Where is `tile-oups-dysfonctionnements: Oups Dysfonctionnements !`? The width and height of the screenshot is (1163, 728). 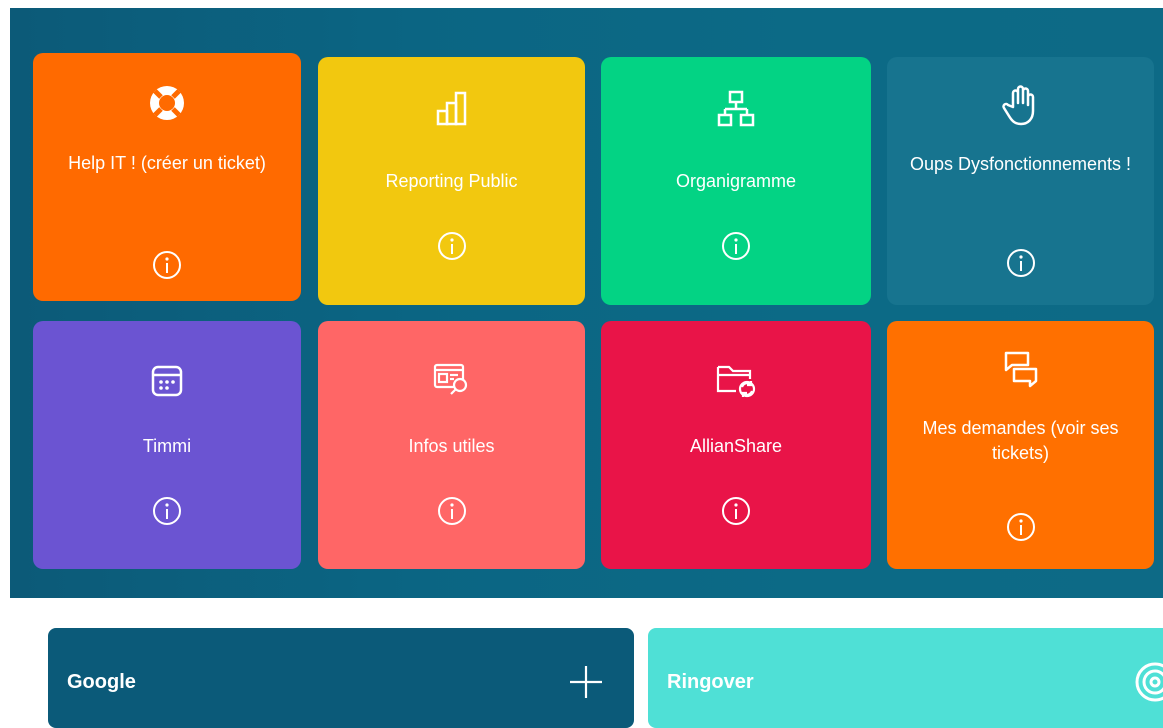 tile-oups-dysfonctionnements: Oups Dysfonctionnements ! is located at coordinates (1020, 181).